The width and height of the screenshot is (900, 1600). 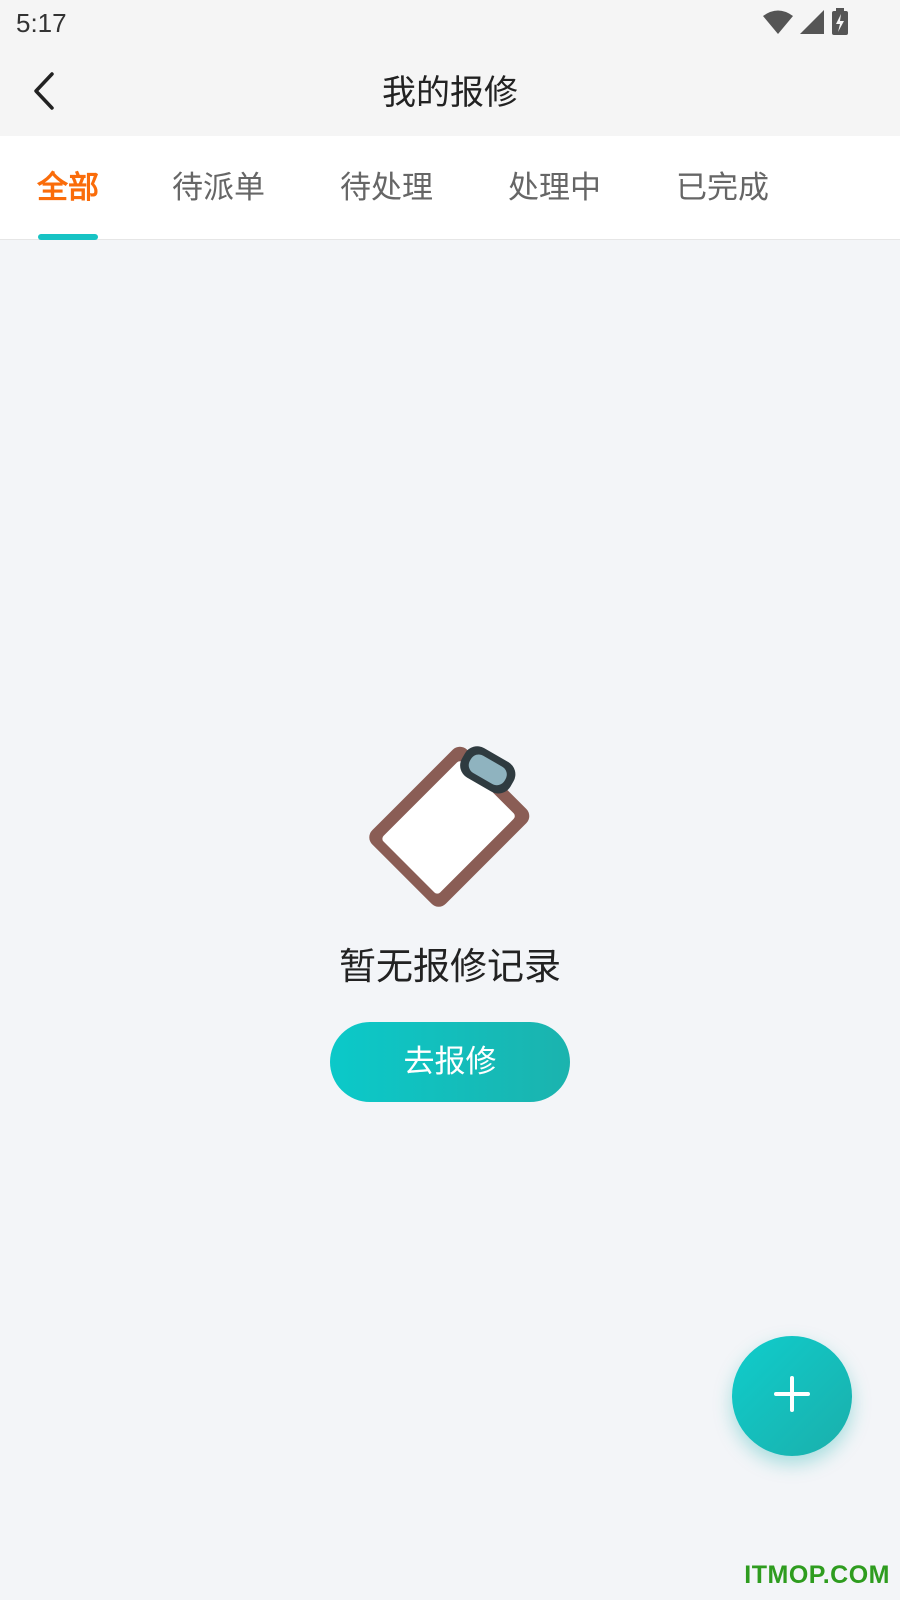 I want to click on clipboard-icon, so click(x=450, y=826).